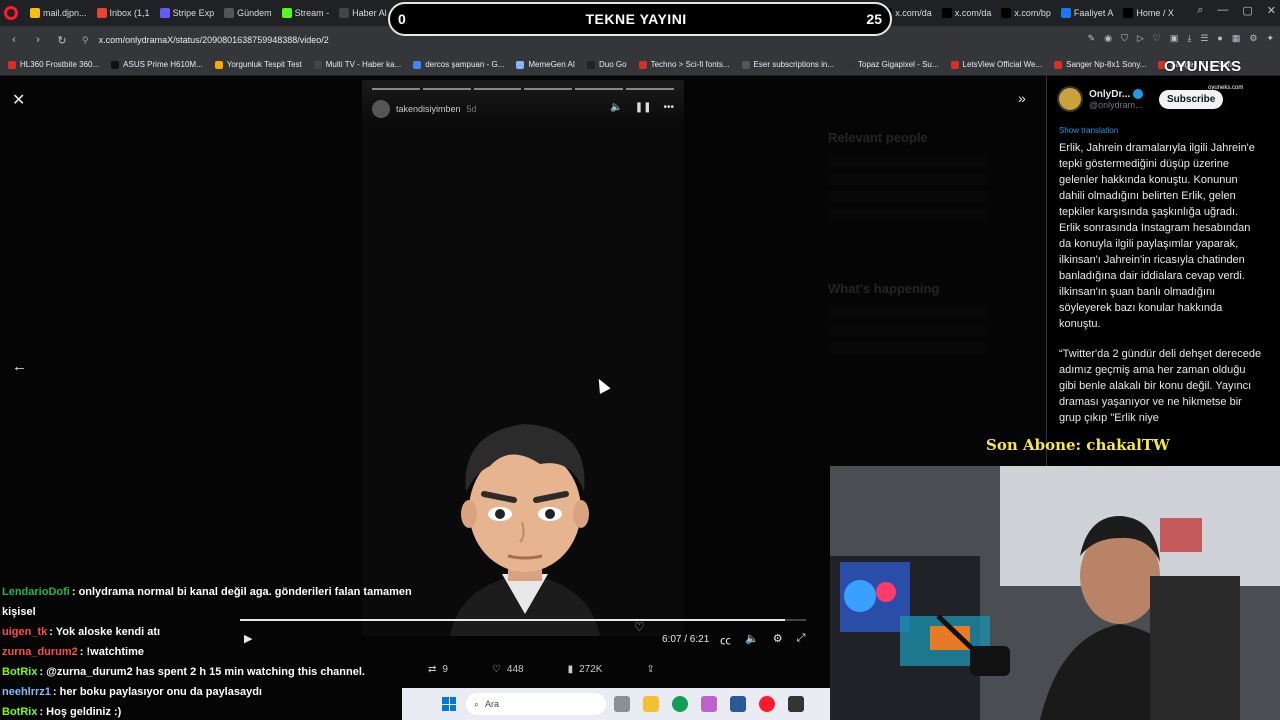 This screenshot has width=1280, height=720. Describe the element at coordinates (536, 704) in the screenshot. I see `taskbar-search: ⌕ Ara` at that location.